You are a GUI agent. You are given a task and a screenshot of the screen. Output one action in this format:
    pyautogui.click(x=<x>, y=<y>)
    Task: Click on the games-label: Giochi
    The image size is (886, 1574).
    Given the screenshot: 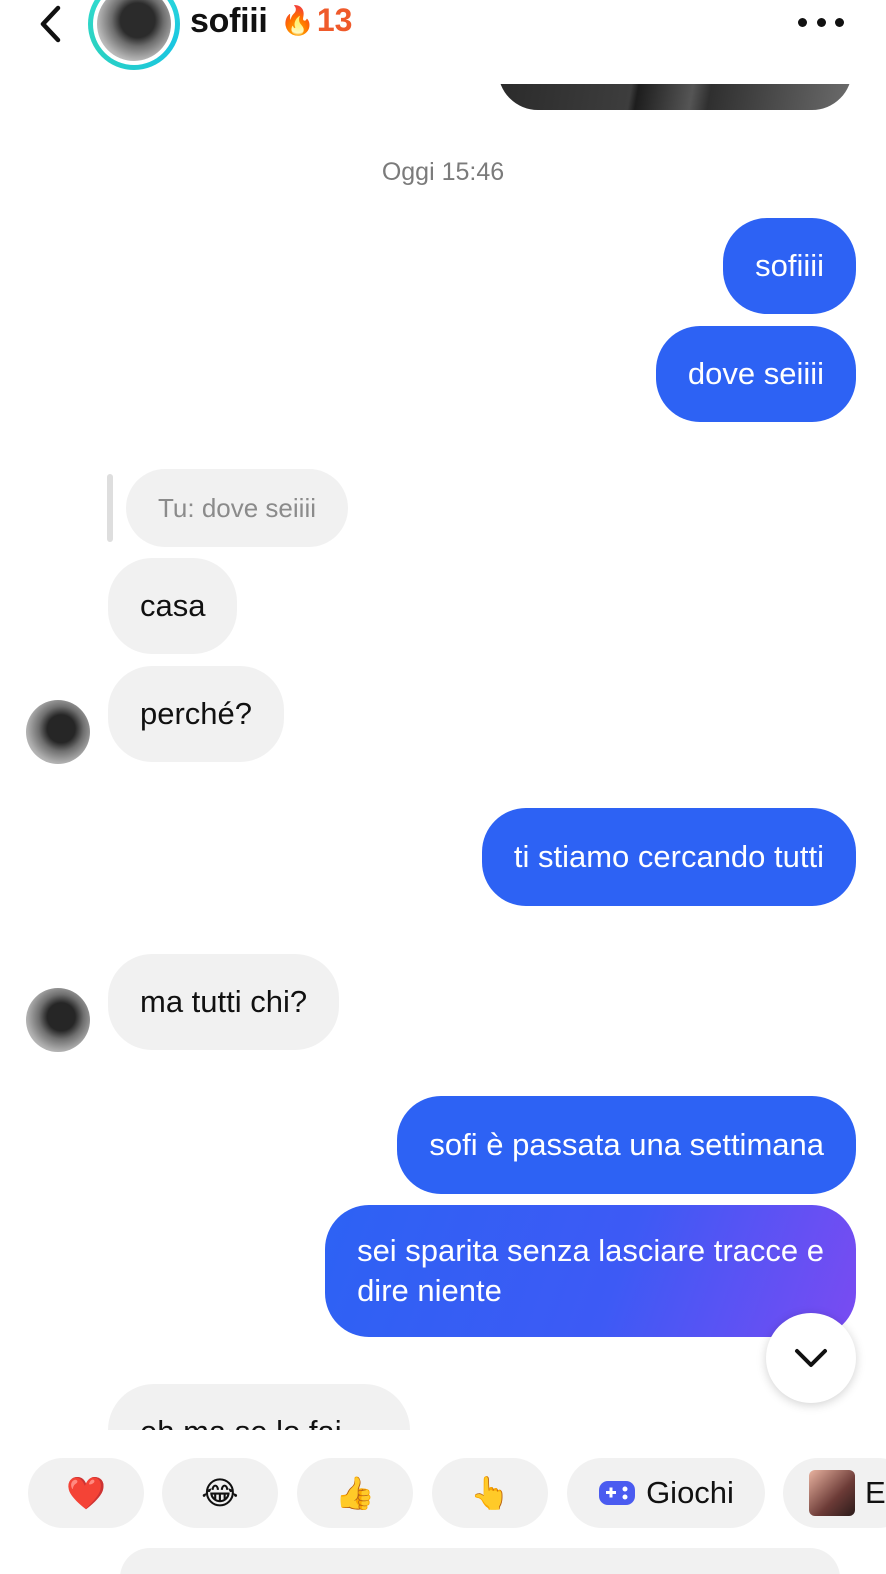 What is the action you would take?
    pyautogui.click(x=690, y=1492)
    